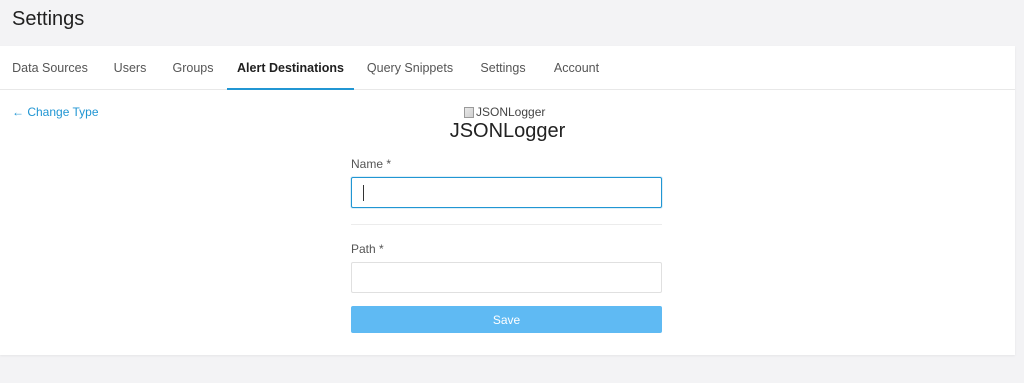 Image resolution: width=1024 pixels, height=383 pixels. I want to click on text-caret, so click(363, 193).